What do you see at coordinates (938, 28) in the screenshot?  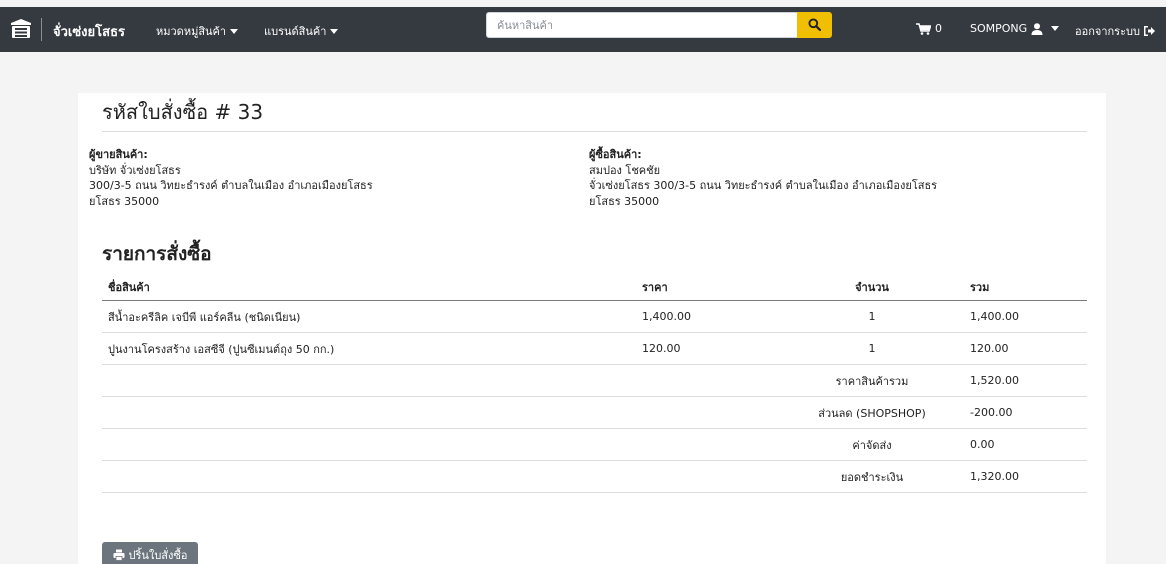 I see `cart-count: 0` at bounding box center [938, 28].